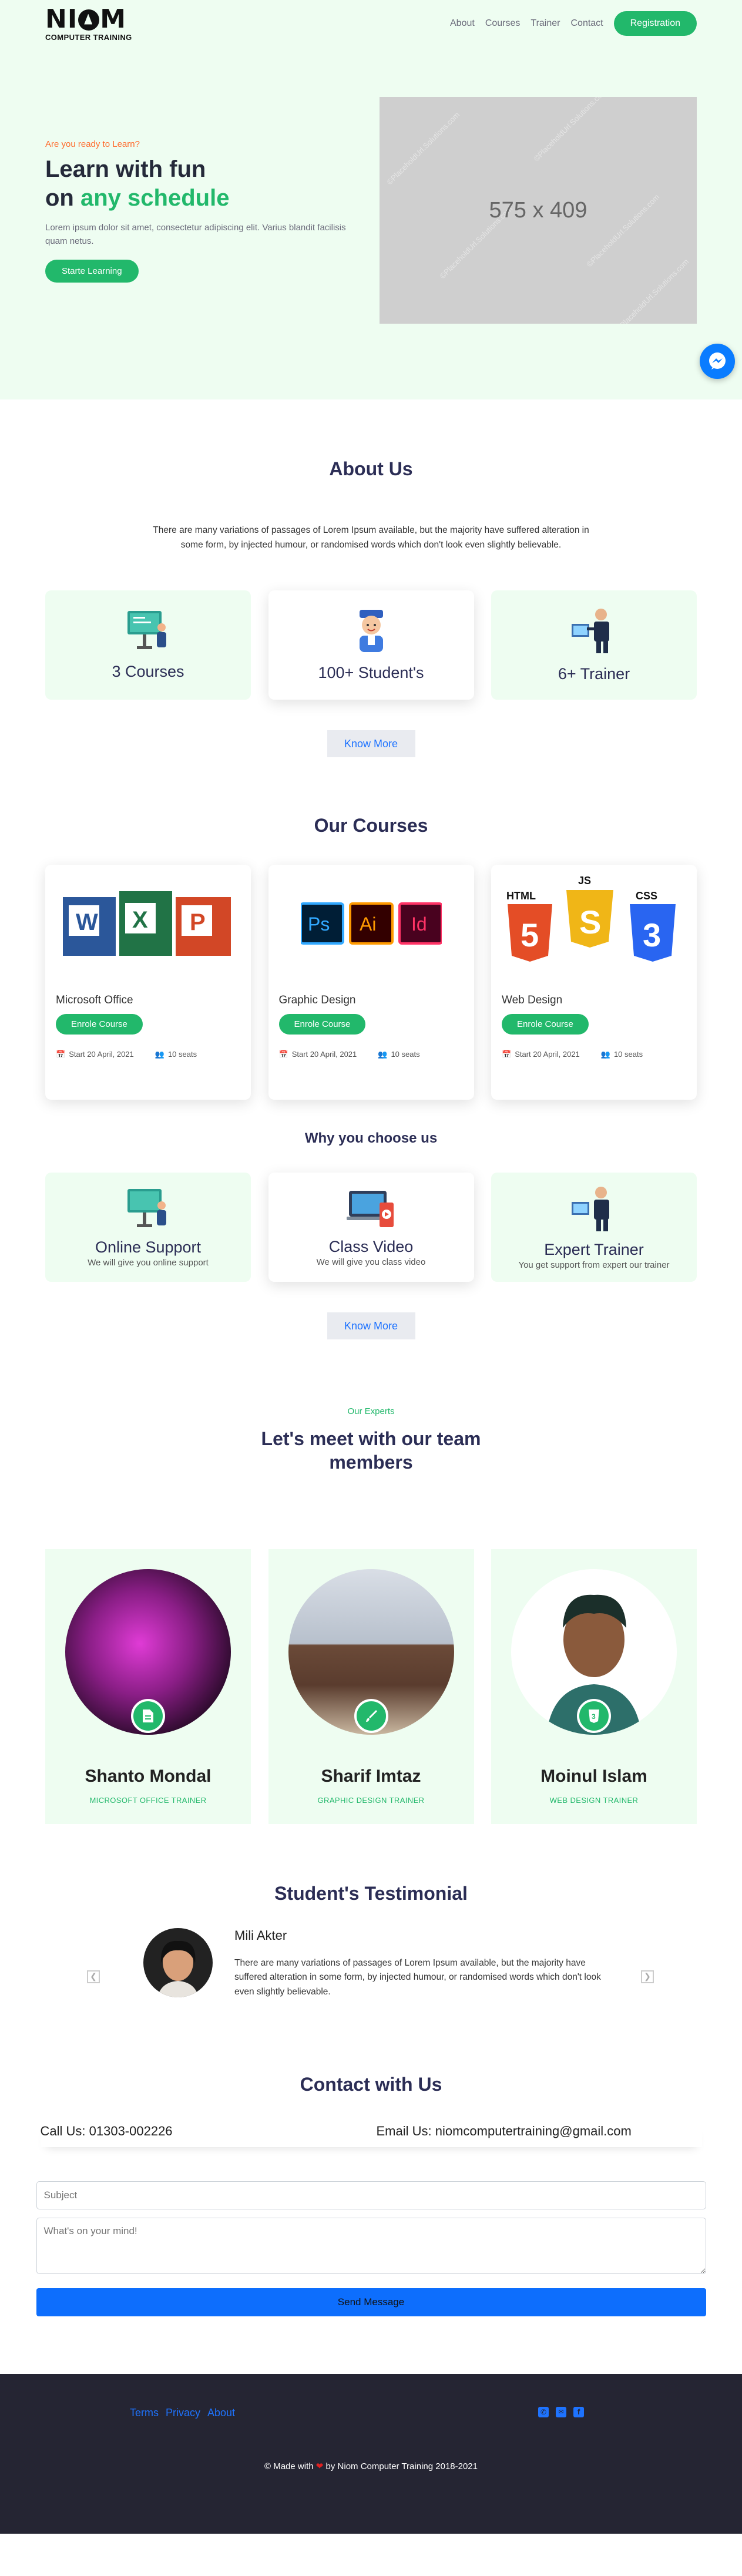 The height and width of the screenshot is (2576, 742). I want to click on testimonial-prev-button: ❮, so click(93, 1976).